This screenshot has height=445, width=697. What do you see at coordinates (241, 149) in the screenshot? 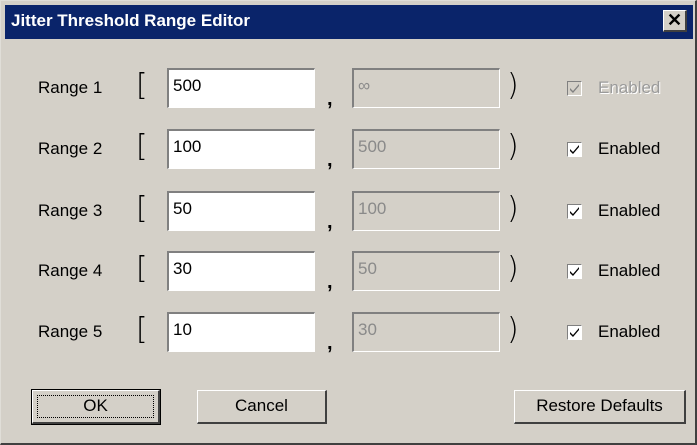
I see `range-low-input: 100` at bounding box center [241, 149].